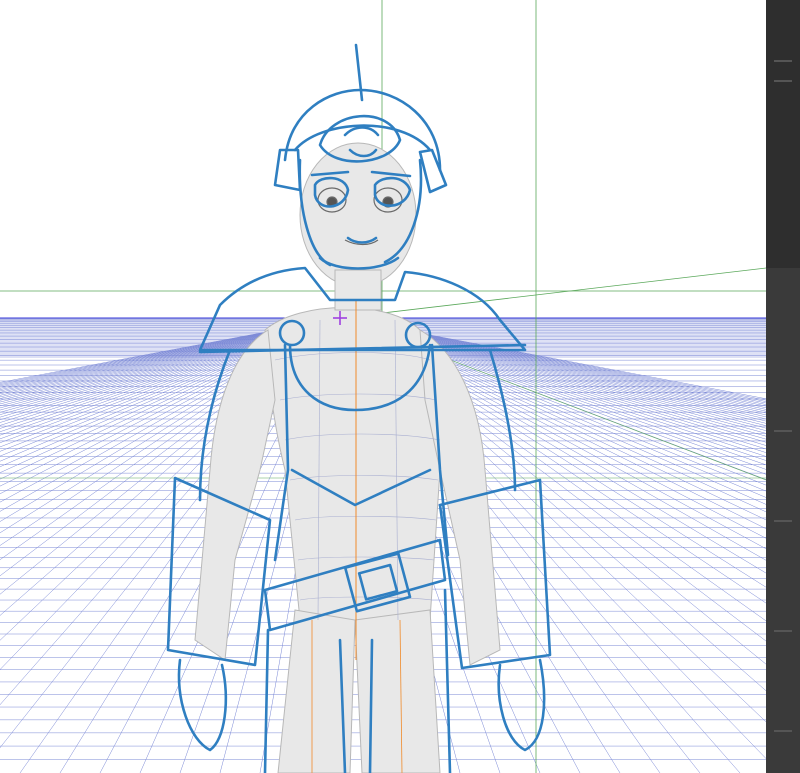 This screenshot has width=800, height=773. I want to click on sketch-helmet-antenna, so click(359, 72).